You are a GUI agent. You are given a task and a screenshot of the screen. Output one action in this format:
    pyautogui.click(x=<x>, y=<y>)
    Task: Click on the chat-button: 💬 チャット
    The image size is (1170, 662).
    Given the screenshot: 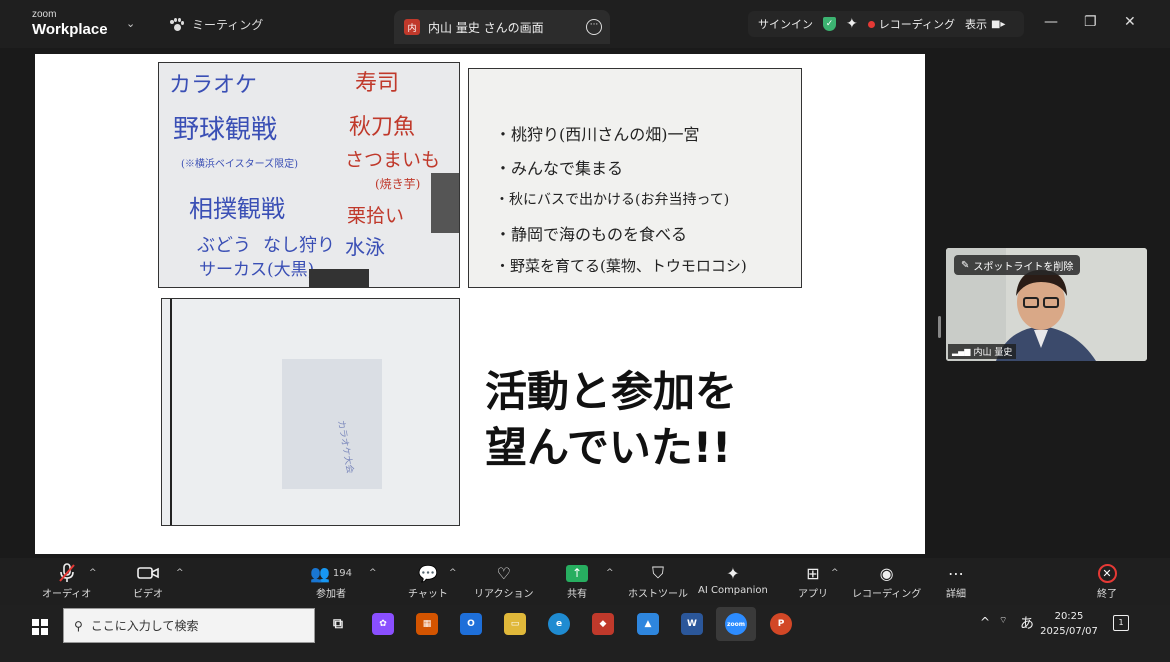 What is the action you would take?
    pyautogui.click(x=428, y=581)
    